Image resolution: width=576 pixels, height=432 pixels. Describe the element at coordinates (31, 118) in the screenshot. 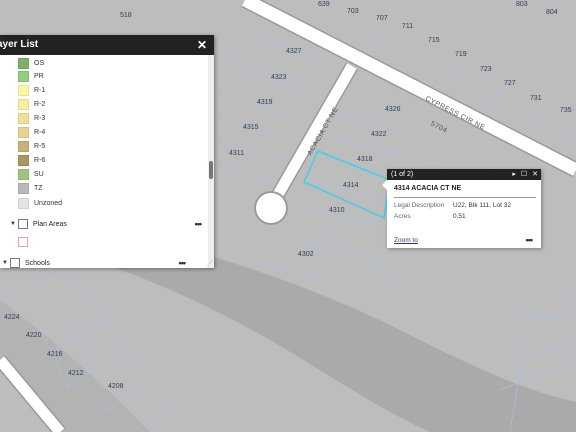

I see `legend-item-r3: R-3` at that location.